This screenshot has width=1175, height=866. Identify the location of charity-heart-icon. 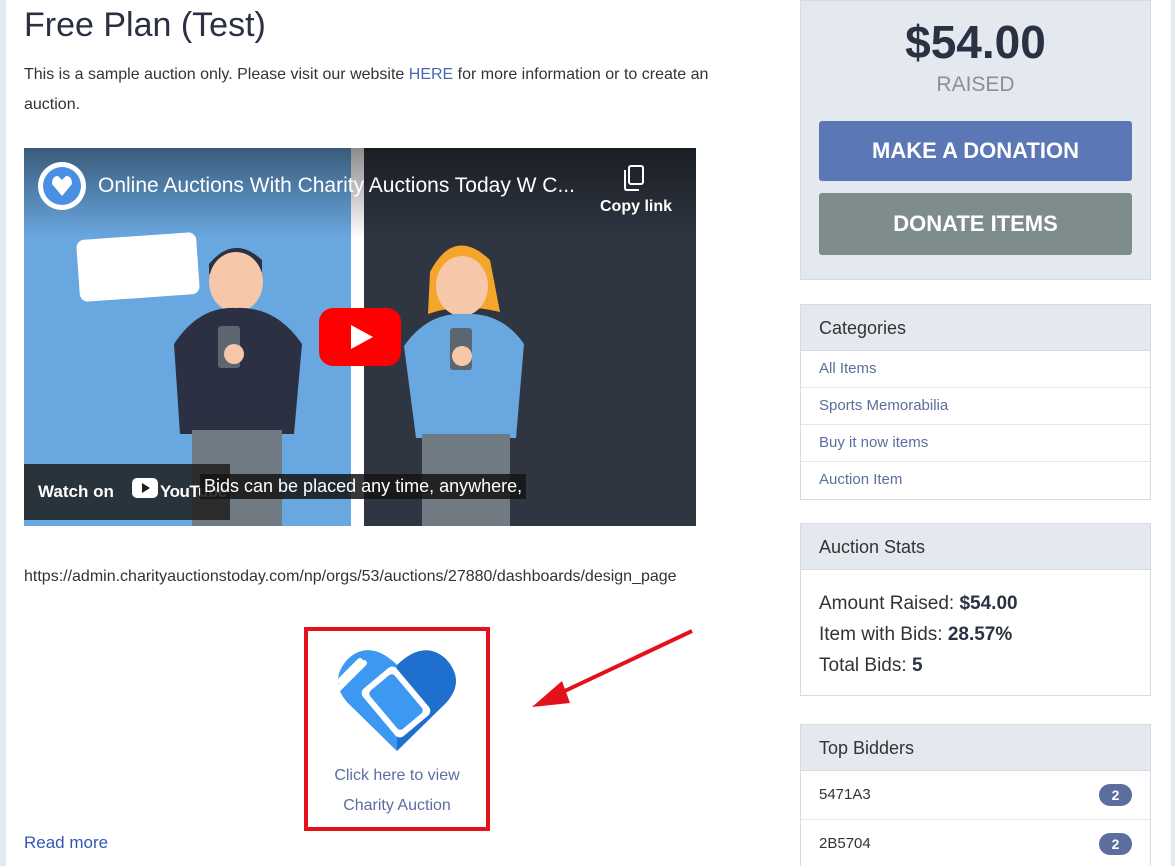
(397, 701).